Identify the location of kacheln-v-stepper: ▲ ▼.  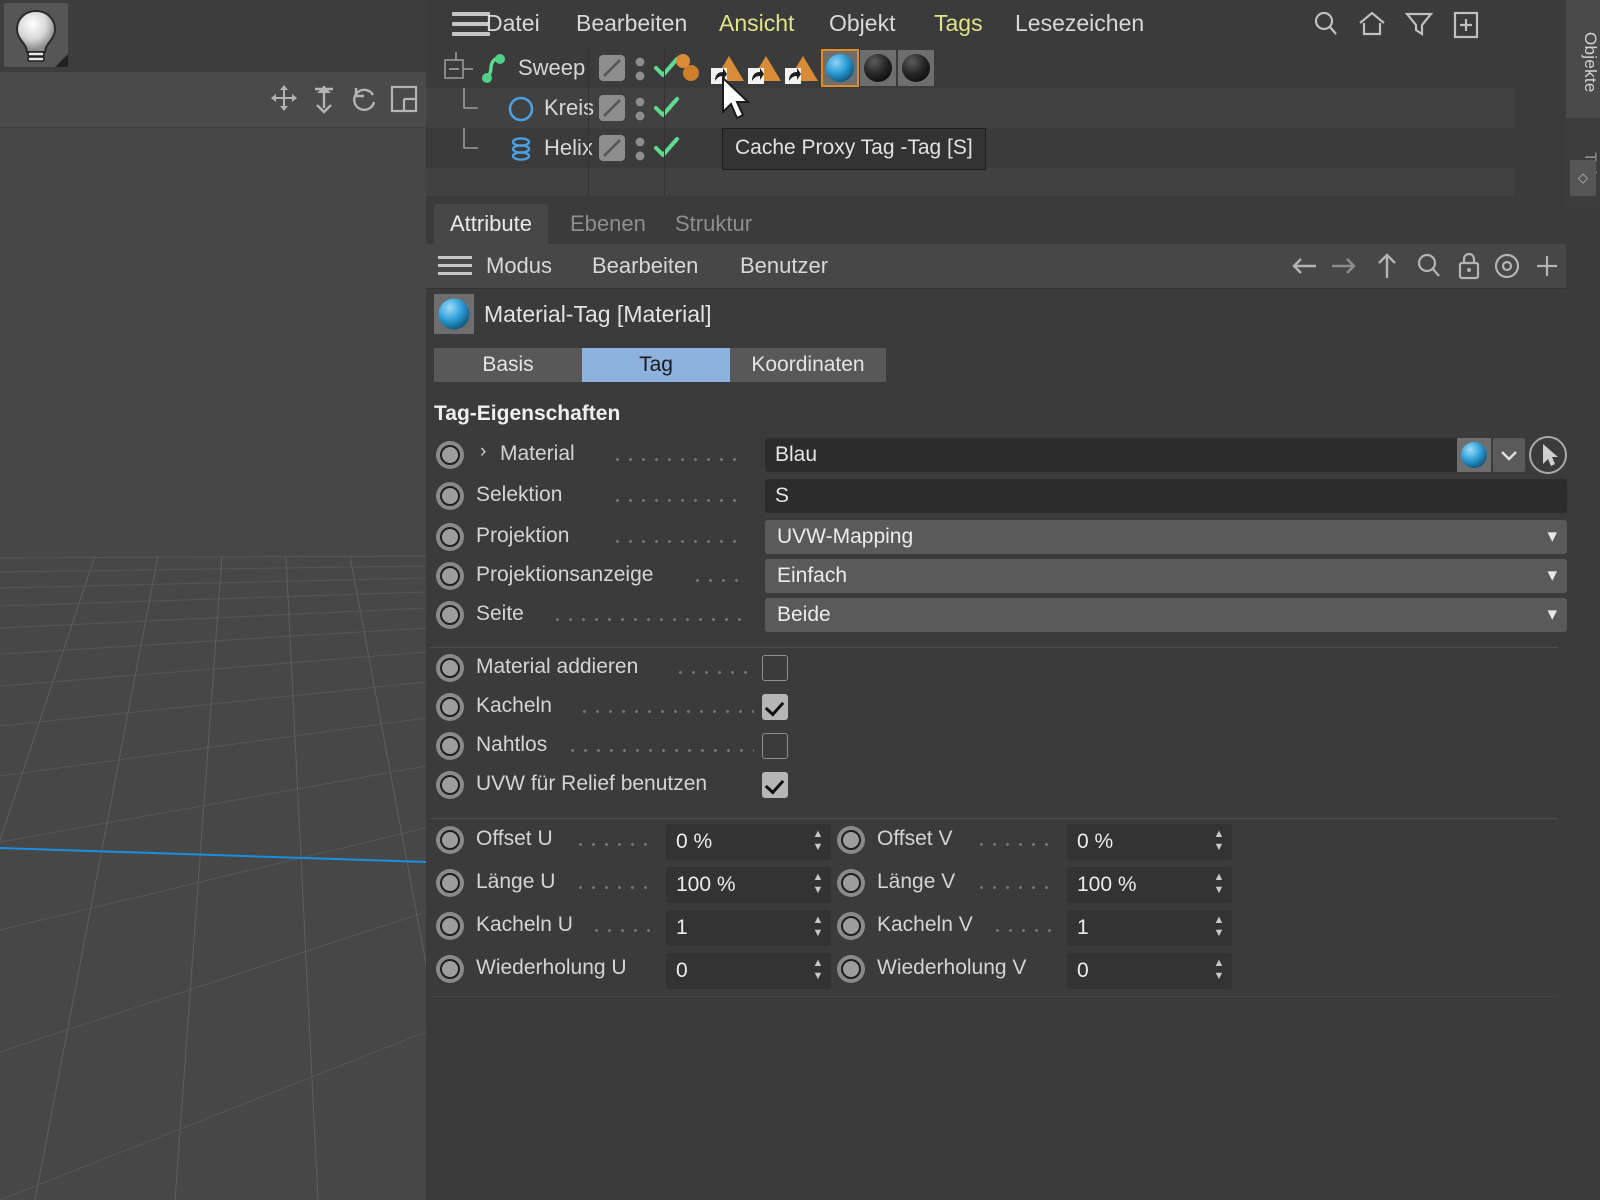
(1219, 928).